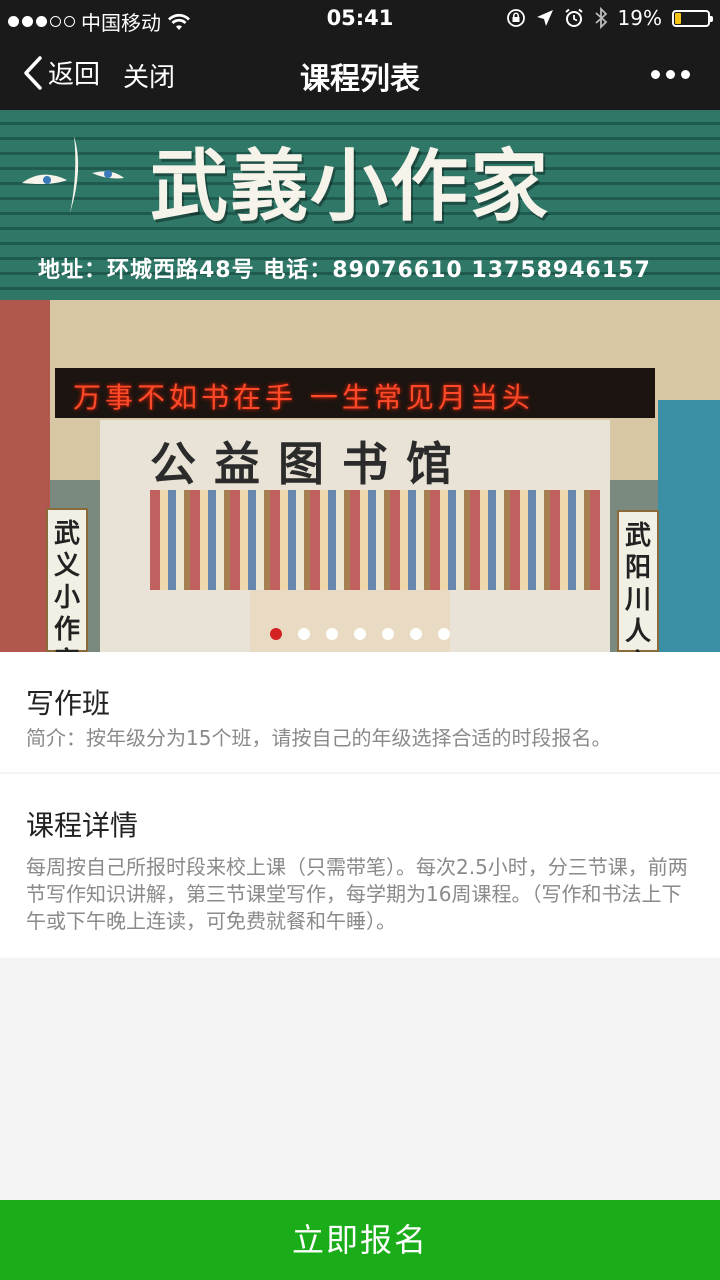  I want to click on carousel-indicator, so click(360, 634).